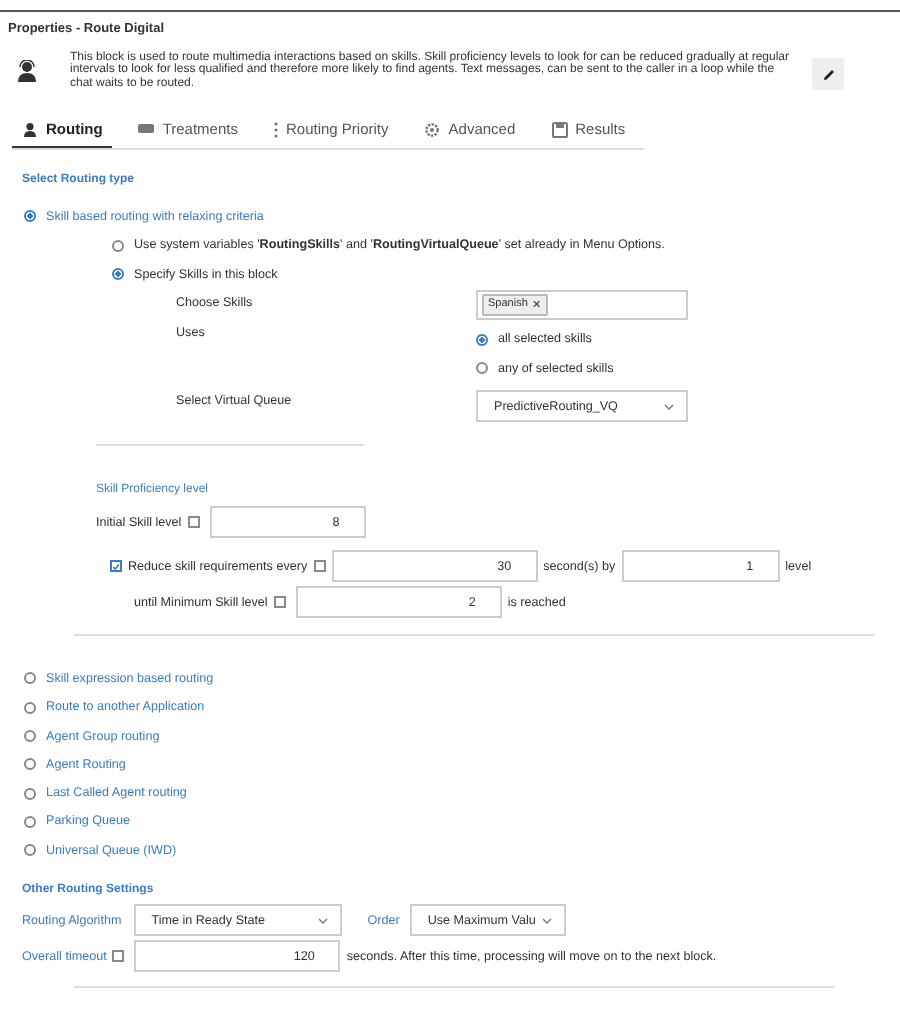 This screenshot has height=1018, width=900. What do you see at coordinates (275, 129) in the screenshot?
I see `dots-icon` at bounding box center [275, 129].